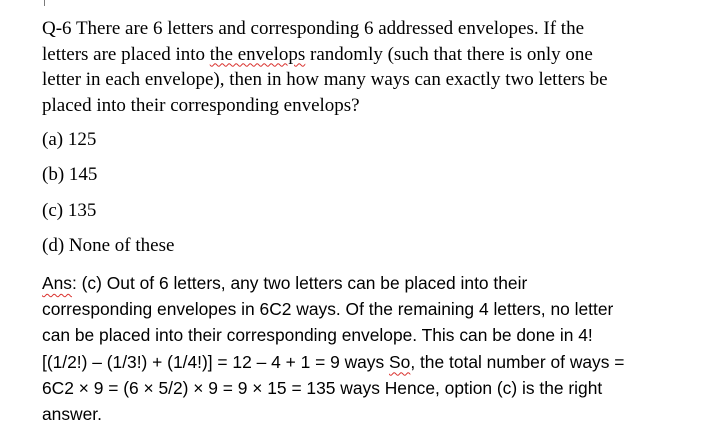  I want to click on text-cursor-mark, so click(44, 3).